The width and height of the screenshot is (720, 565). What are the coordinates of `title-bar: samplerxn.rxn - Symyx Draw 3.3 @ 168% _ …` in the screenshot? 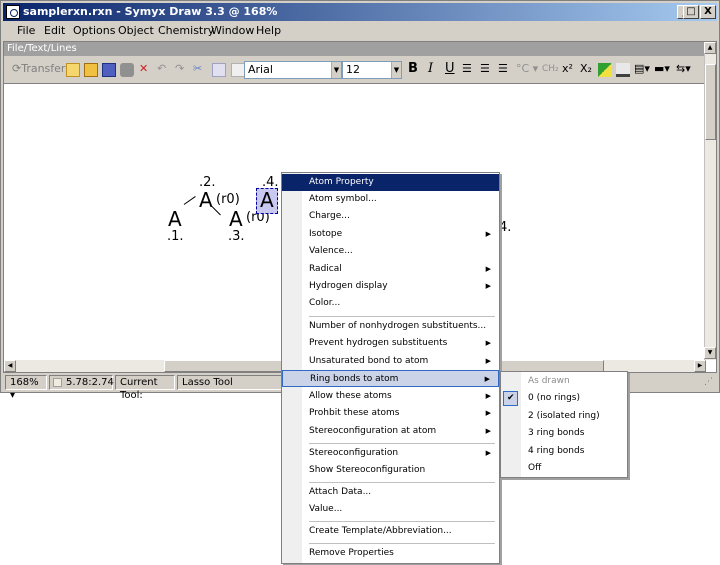 It's located at (360, 12).